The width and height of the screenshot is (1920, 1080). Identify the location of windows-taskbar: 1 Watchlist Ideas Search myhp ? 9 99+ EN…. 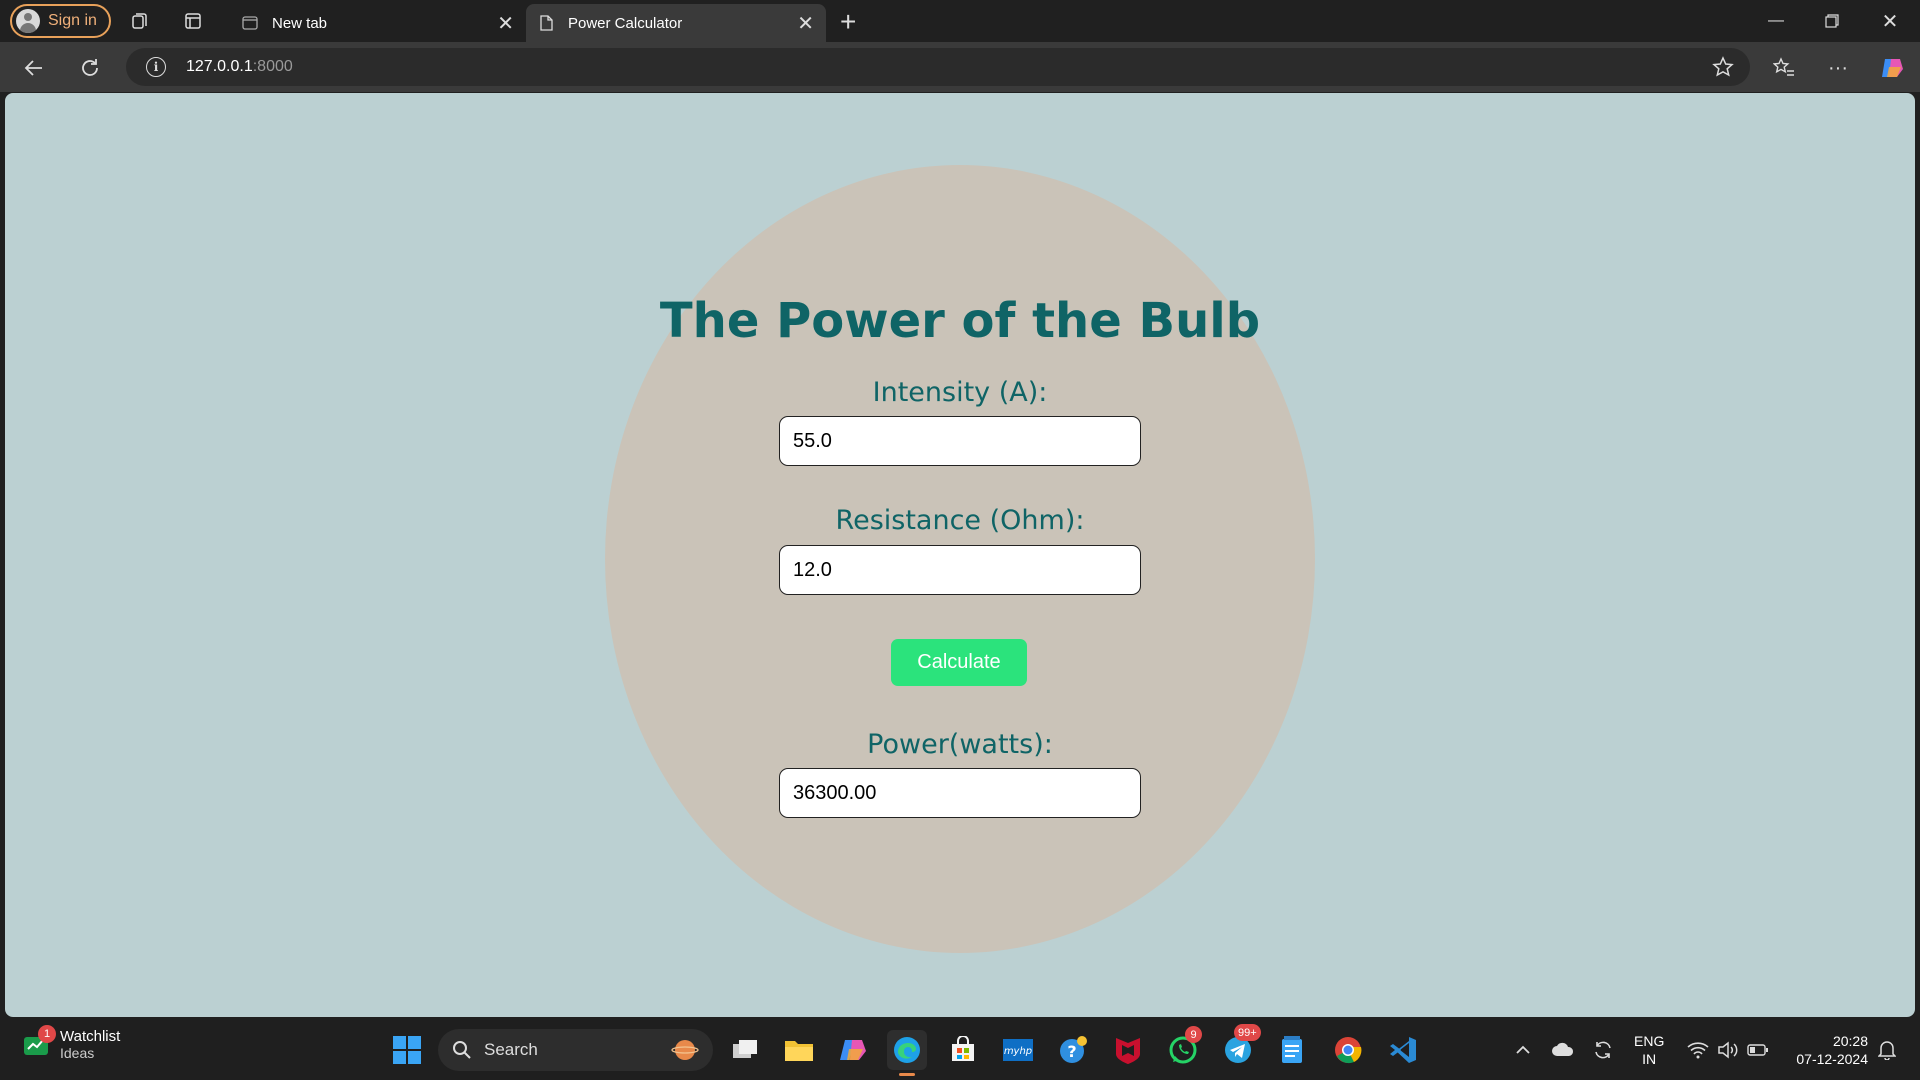
(960, 1050).